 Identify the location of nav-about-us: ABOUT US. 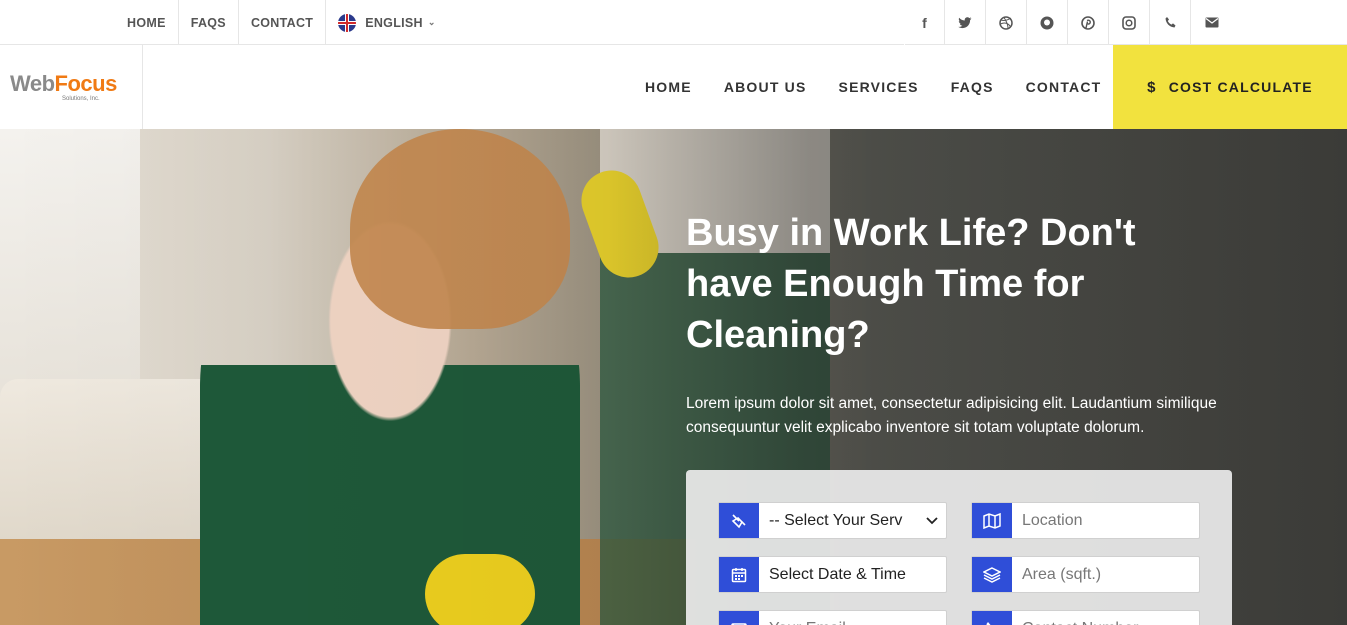
(765, 87).